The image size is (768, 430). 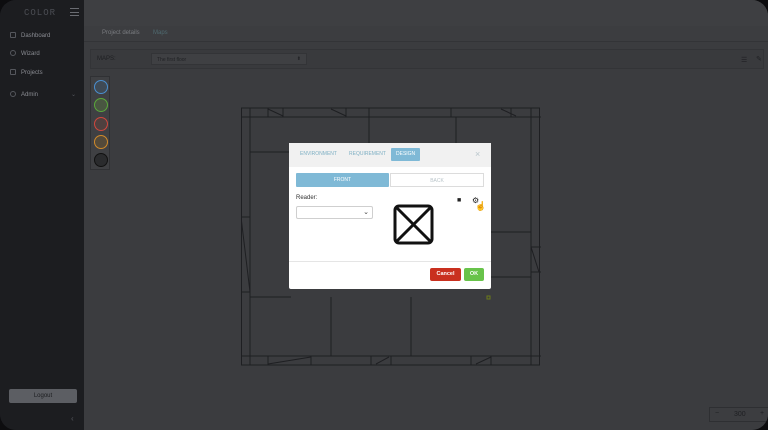 What do you see at coordinates (42, 54) in the screenshot?
I see `sidebar-item-wizard: Wizard` at bounding box center [42, 54].